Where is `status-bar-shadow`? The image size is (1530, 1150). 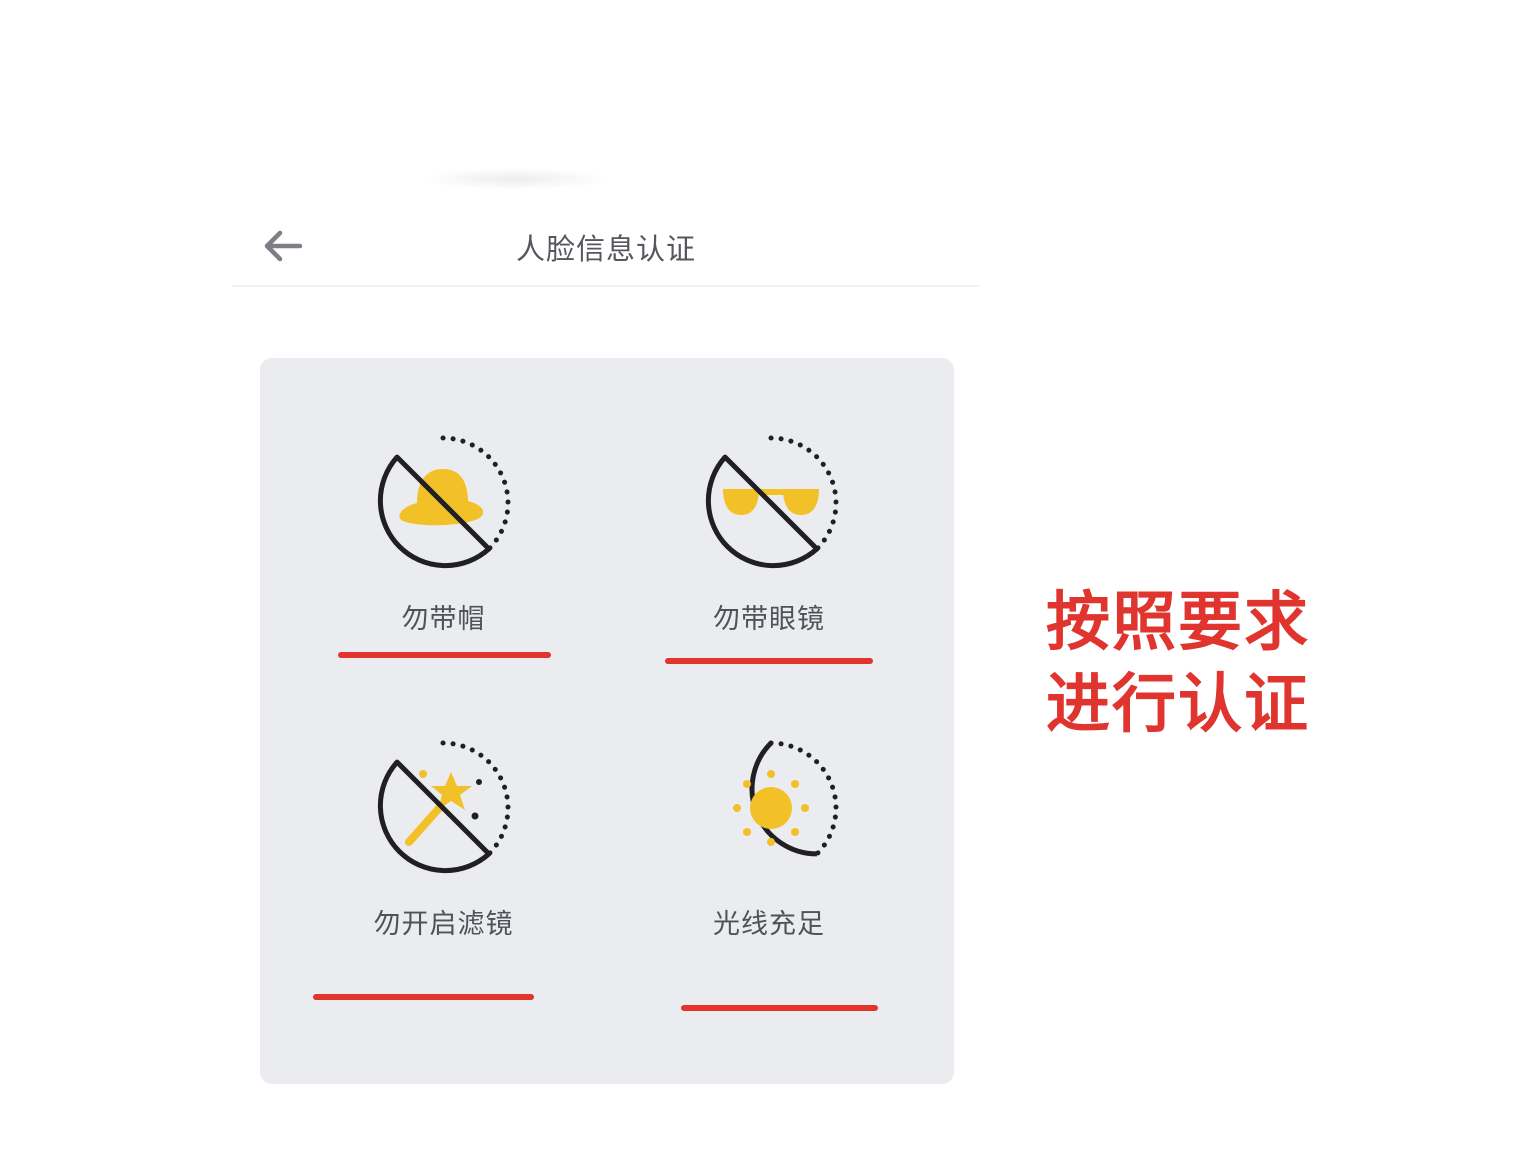 status-bar-shadow is located at coordinates (515, 179).